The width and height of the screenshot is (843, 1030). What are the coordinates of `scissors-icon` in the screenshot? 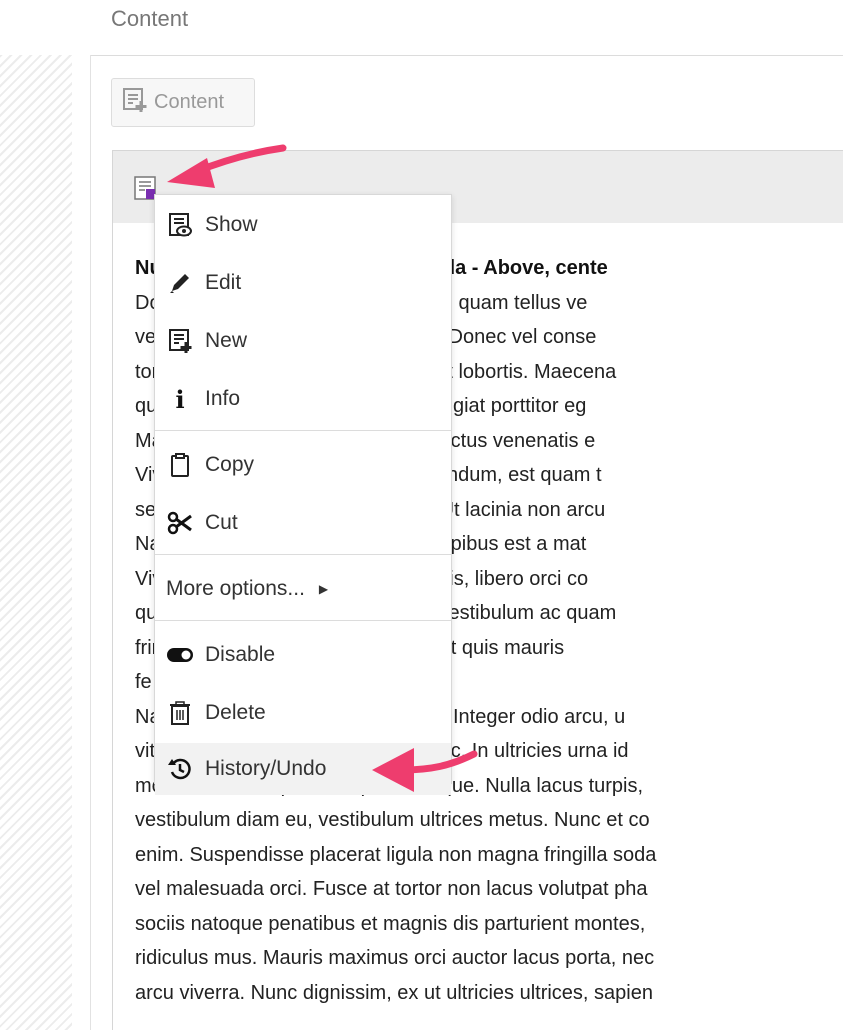 It's located at (180, 523).